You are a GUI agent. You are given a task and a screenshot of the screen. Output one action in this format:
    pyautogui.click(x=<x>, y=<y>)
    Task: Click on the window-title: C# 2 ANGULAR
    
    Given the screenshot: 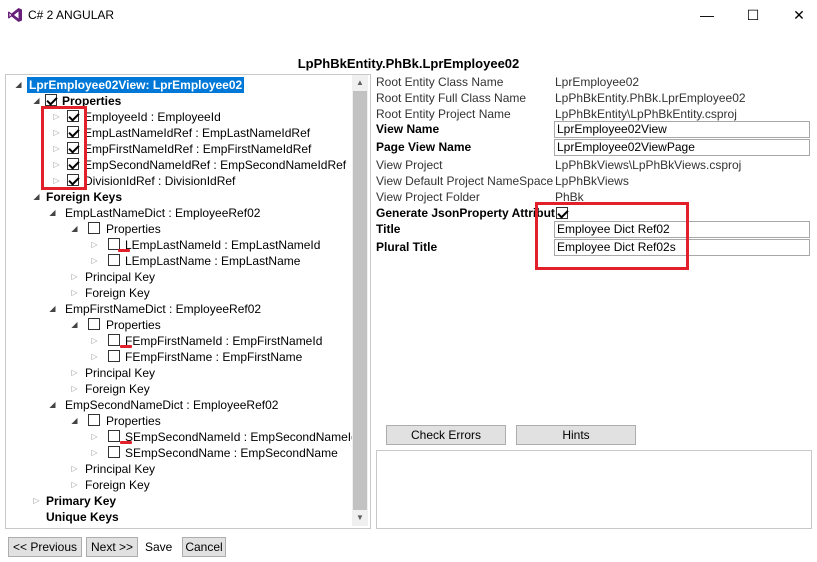 What is the action you would take?
    pyautogui.click(x=71, y=15)
    